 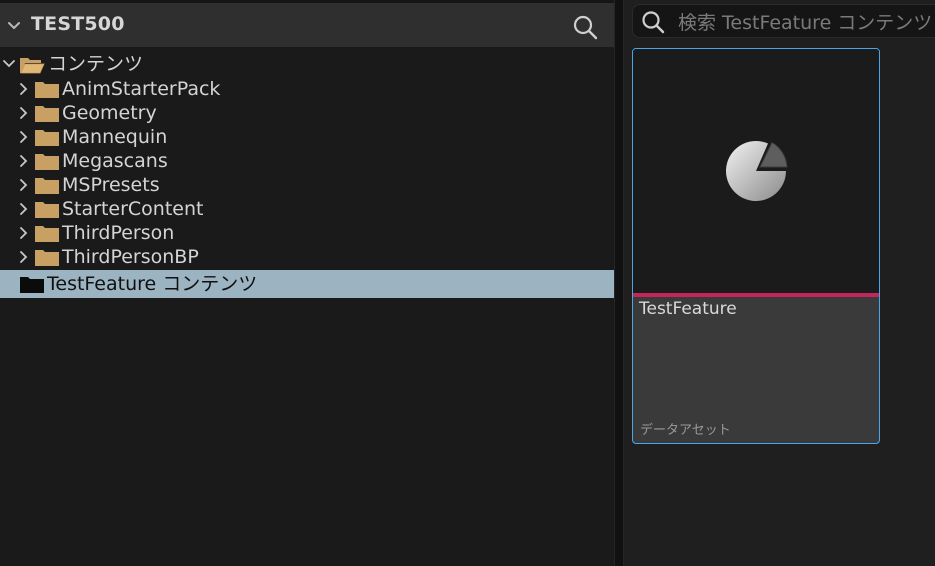 I want to click on sources-header: TEST500, so click(x=307, y=23).